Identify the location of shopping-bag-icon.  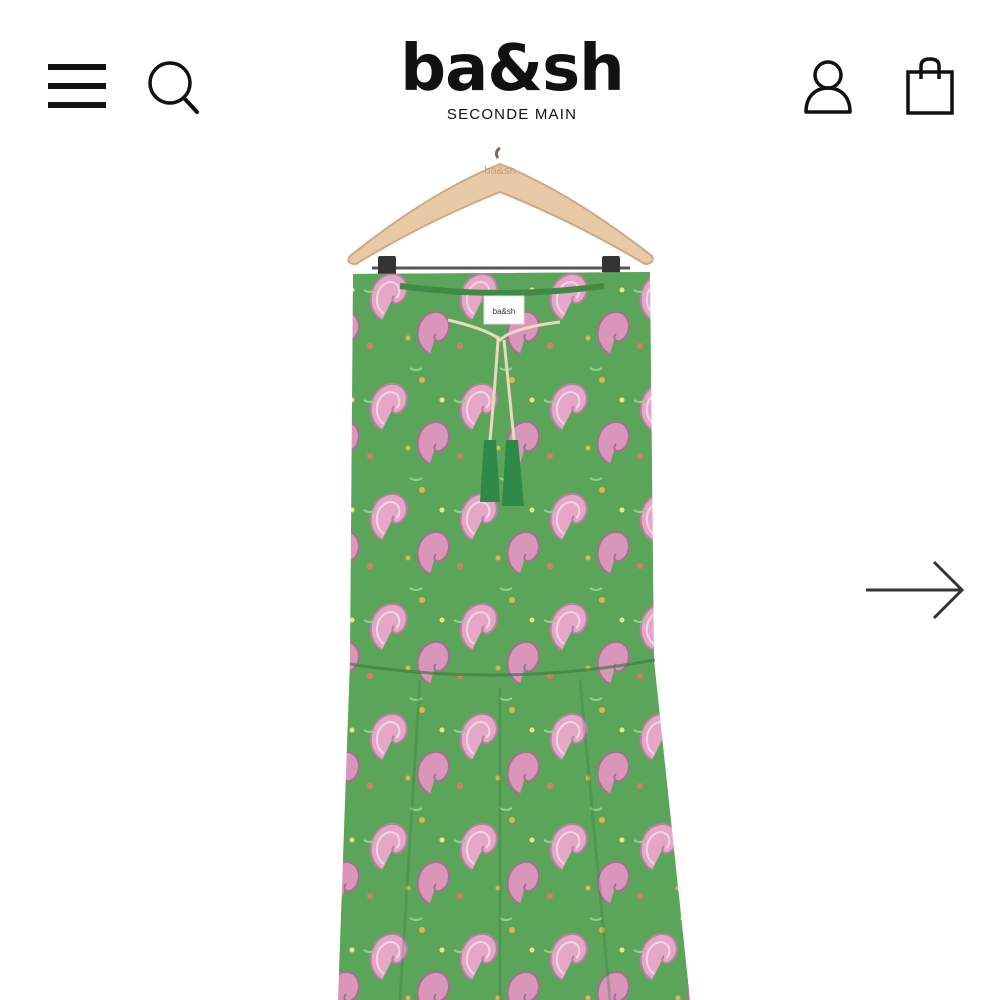
(930, 86).